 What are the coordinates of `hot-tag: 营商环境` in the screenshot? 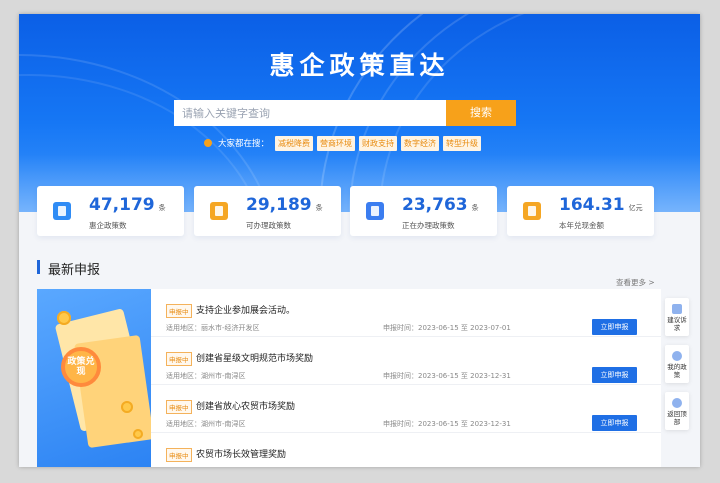 It's located at (336, 143).